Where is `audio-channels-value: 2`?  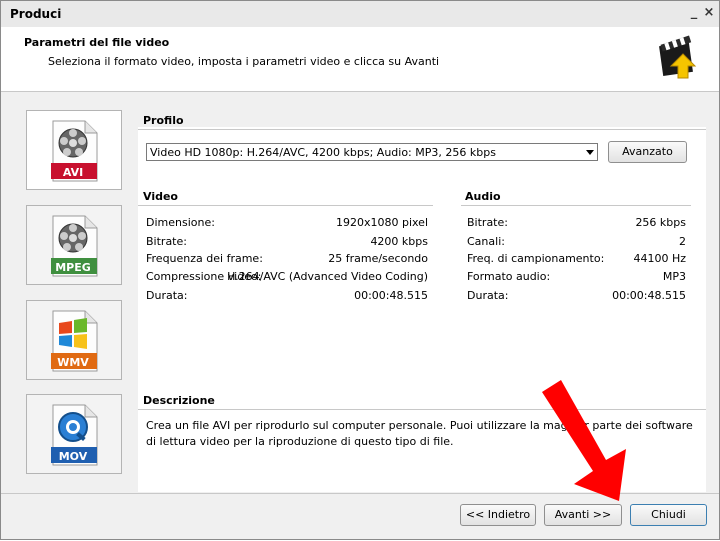 audio-channels-value: 2 is located at coordinates (682, 241).